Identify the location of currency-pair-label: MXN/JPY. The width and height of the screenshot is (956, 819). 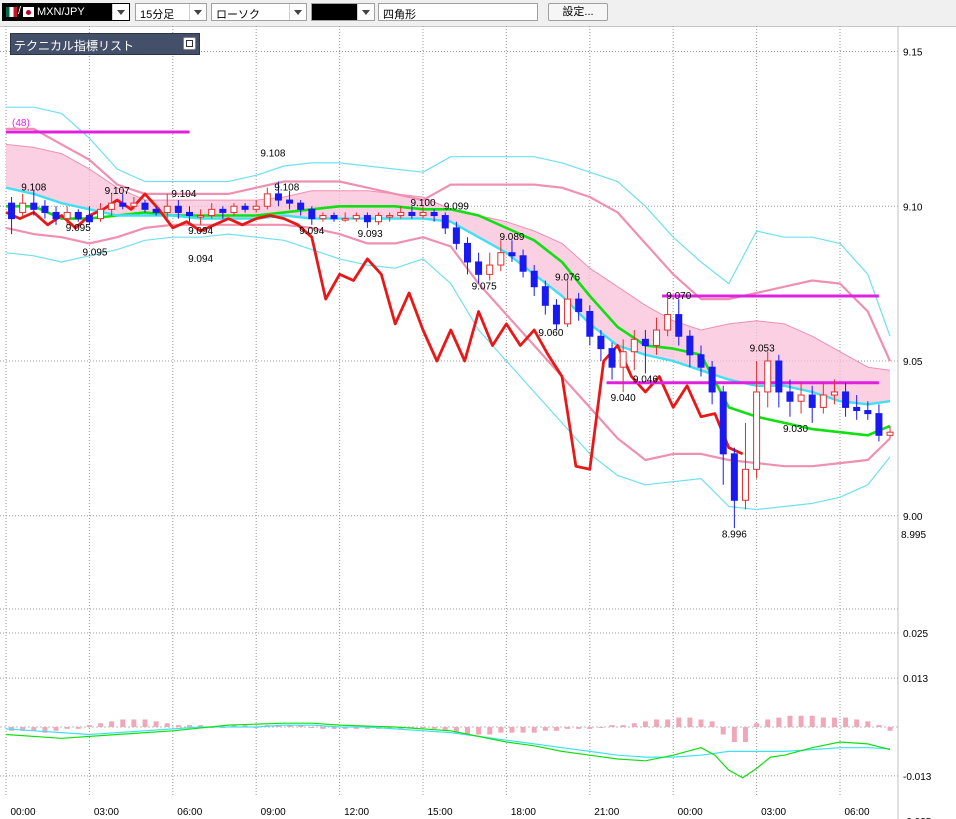
(61, 12).